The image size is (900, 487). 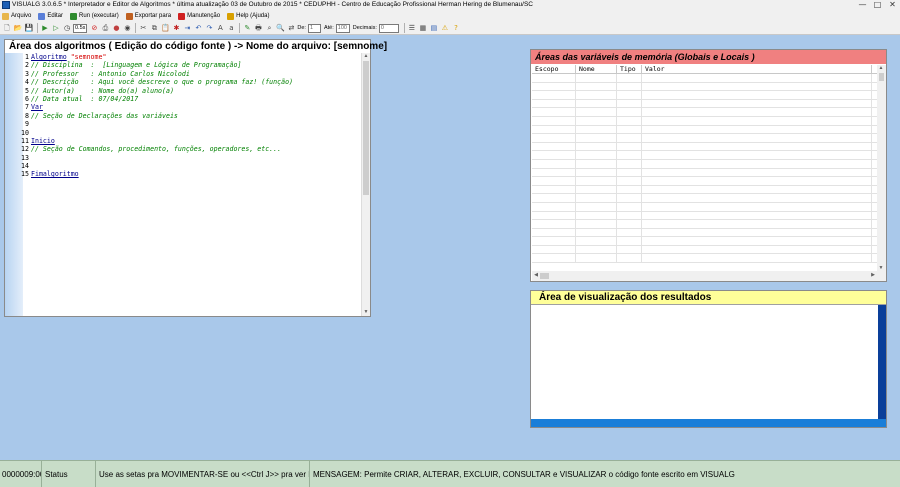 I want to click on results-vertical-scrollbar, so click(x=882, y=366).